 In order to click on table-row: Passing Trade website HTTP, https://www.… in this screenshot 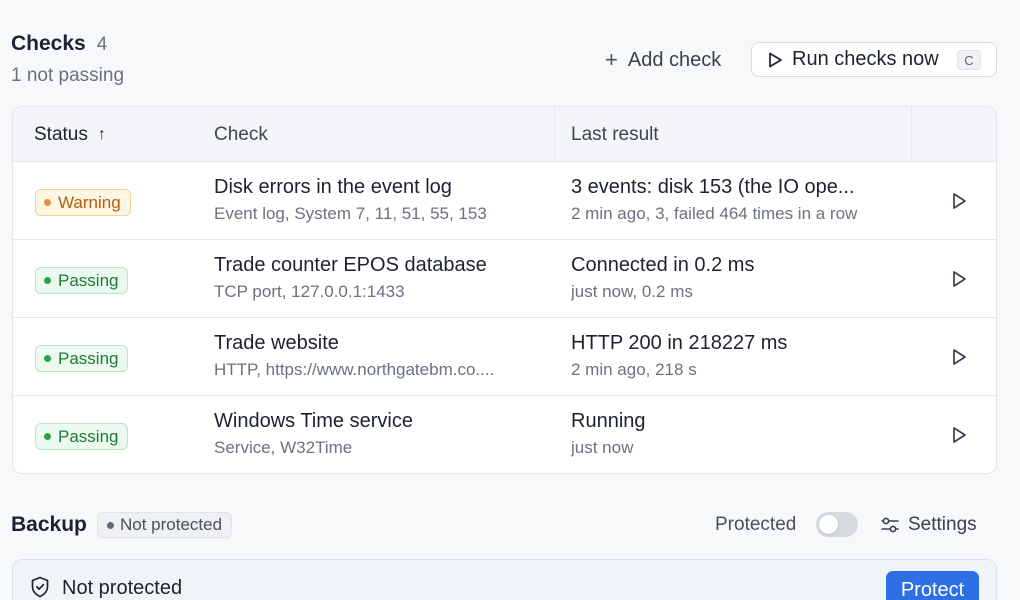, I will do `click(504, 357)`.